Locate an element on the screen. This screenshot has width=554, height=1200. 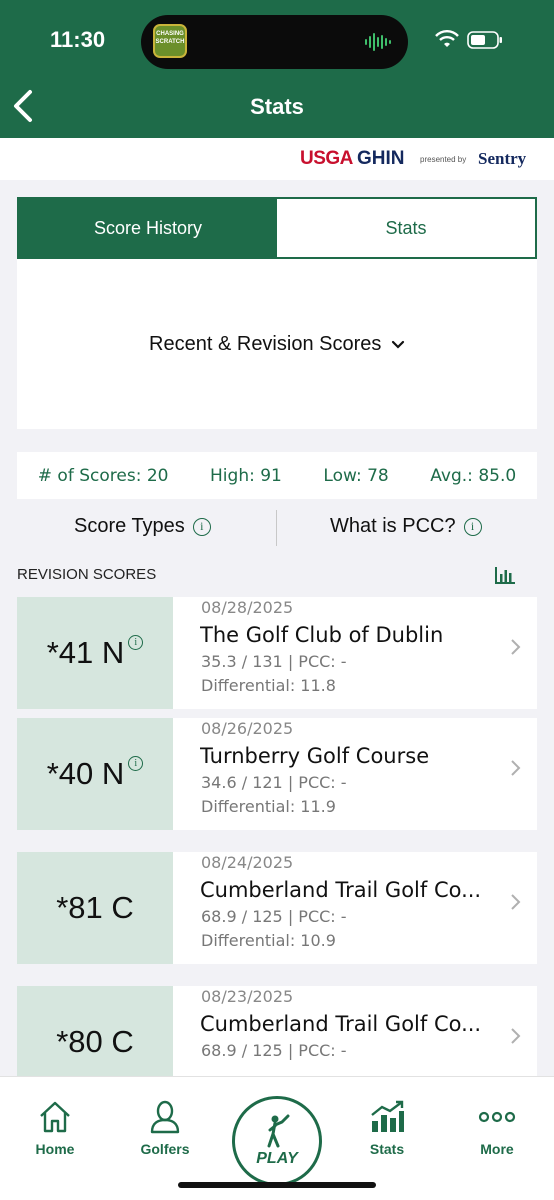
differential: Differential: 11.8 is located at coordinates (268, 685).